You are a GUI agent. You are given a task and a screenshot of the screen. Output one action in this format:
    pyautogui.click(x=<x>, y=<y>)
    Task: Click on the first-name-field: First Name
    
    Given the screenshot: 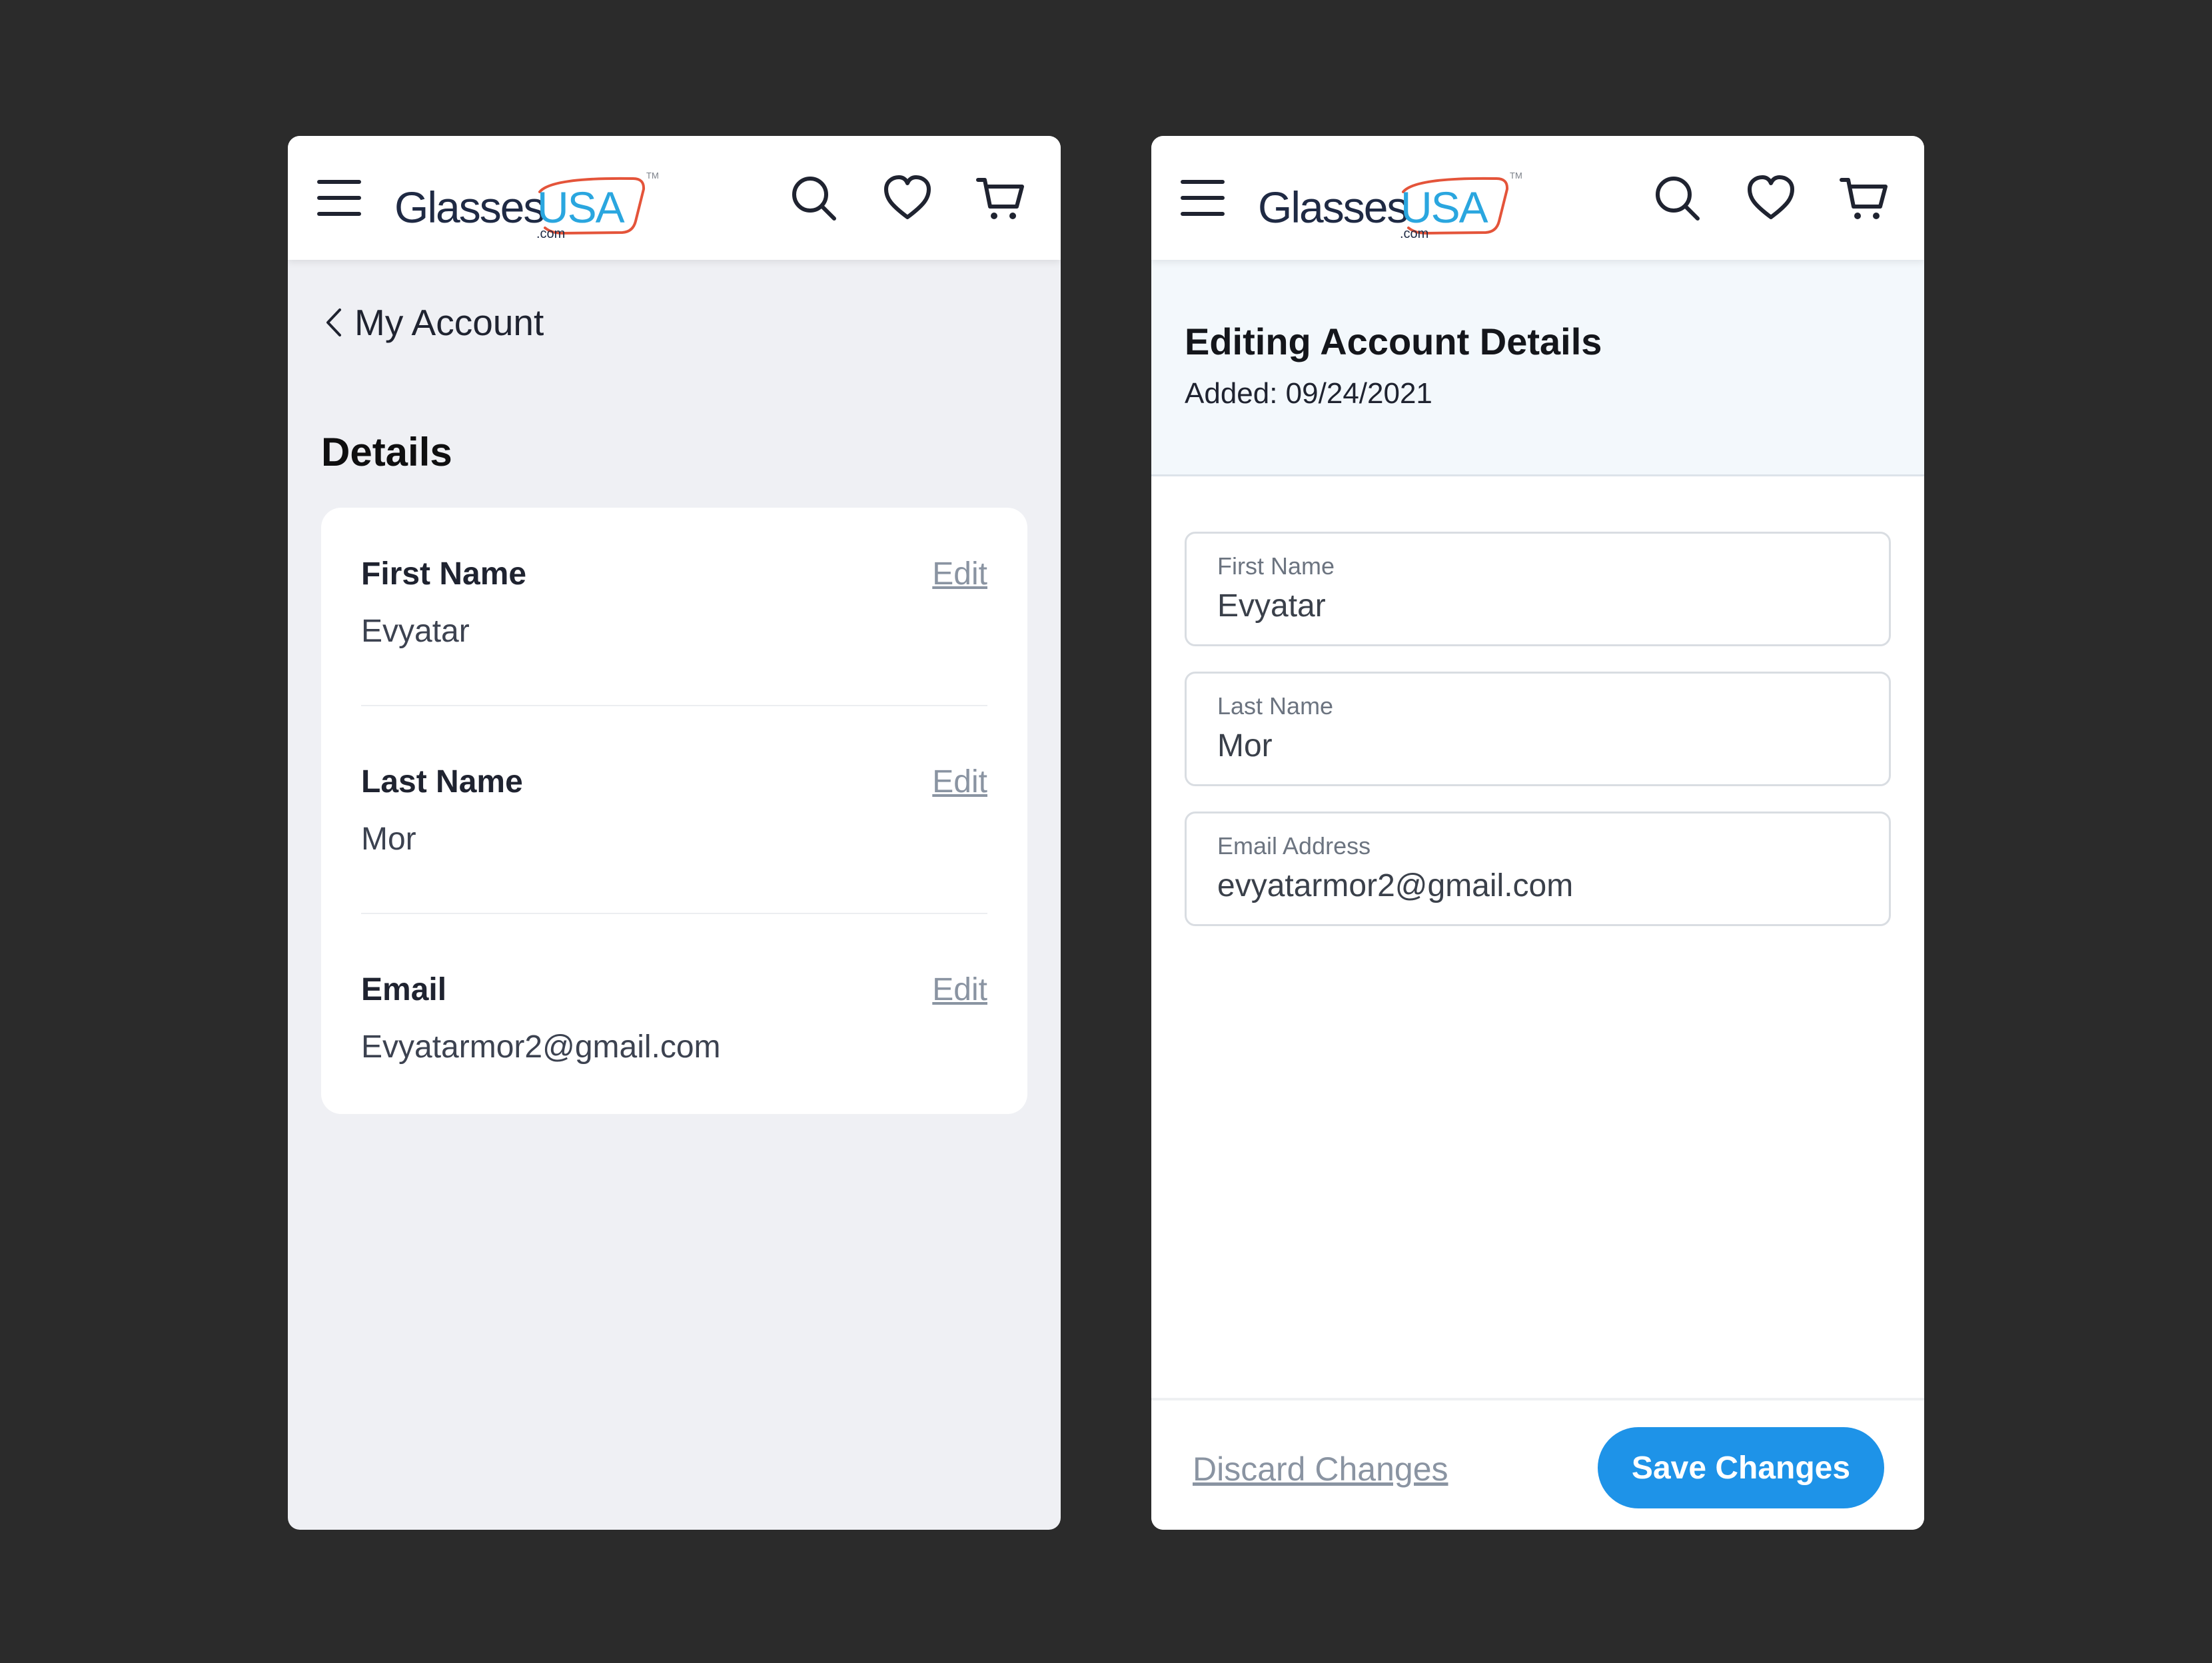 What is the action you would take?
    pyautogui.click(x=1538, y=589)
    